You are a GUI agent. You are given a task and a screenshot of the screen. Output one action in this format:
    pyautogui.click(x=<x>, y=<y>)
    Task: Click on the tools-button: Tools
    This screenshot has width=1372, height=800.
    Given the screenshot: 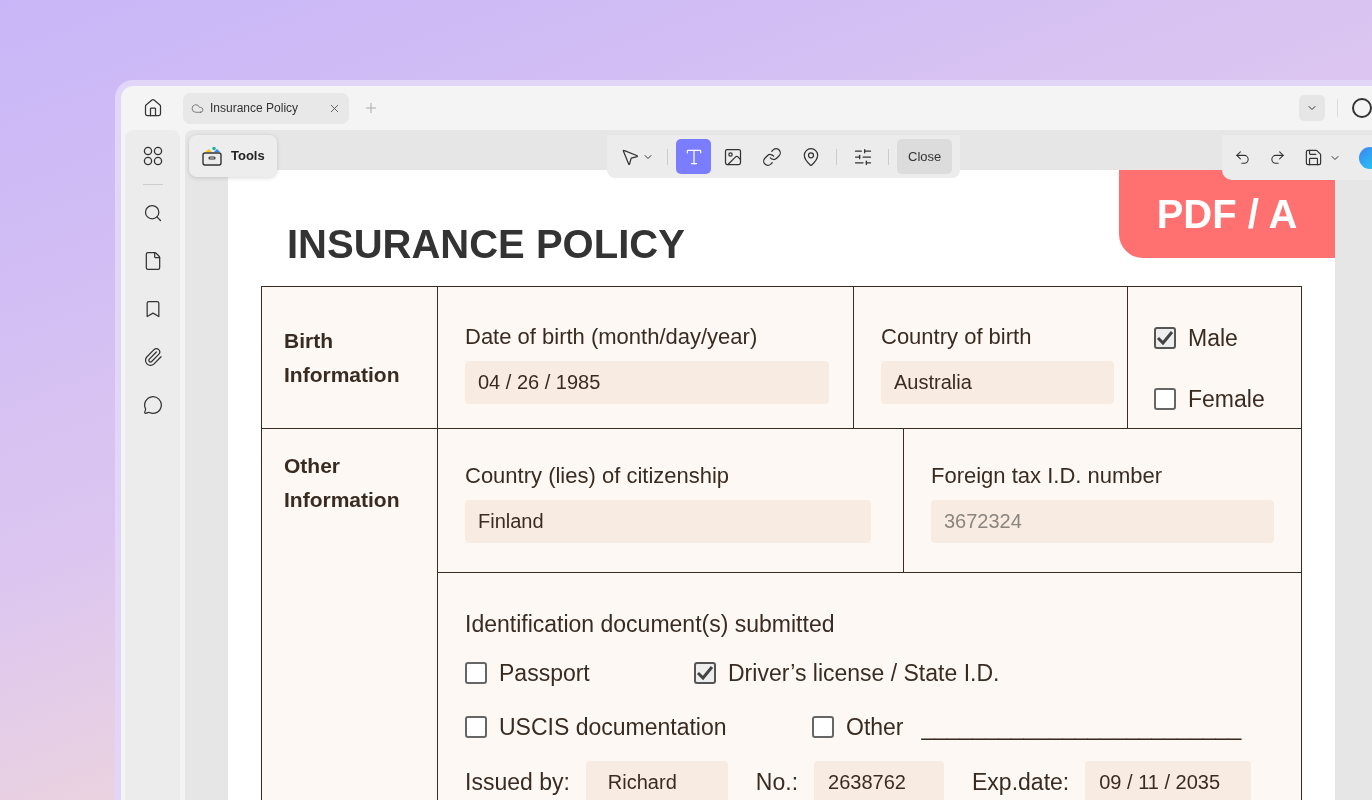 What is the action you would take?
    pyautogui.click(x=233, y=156)
    